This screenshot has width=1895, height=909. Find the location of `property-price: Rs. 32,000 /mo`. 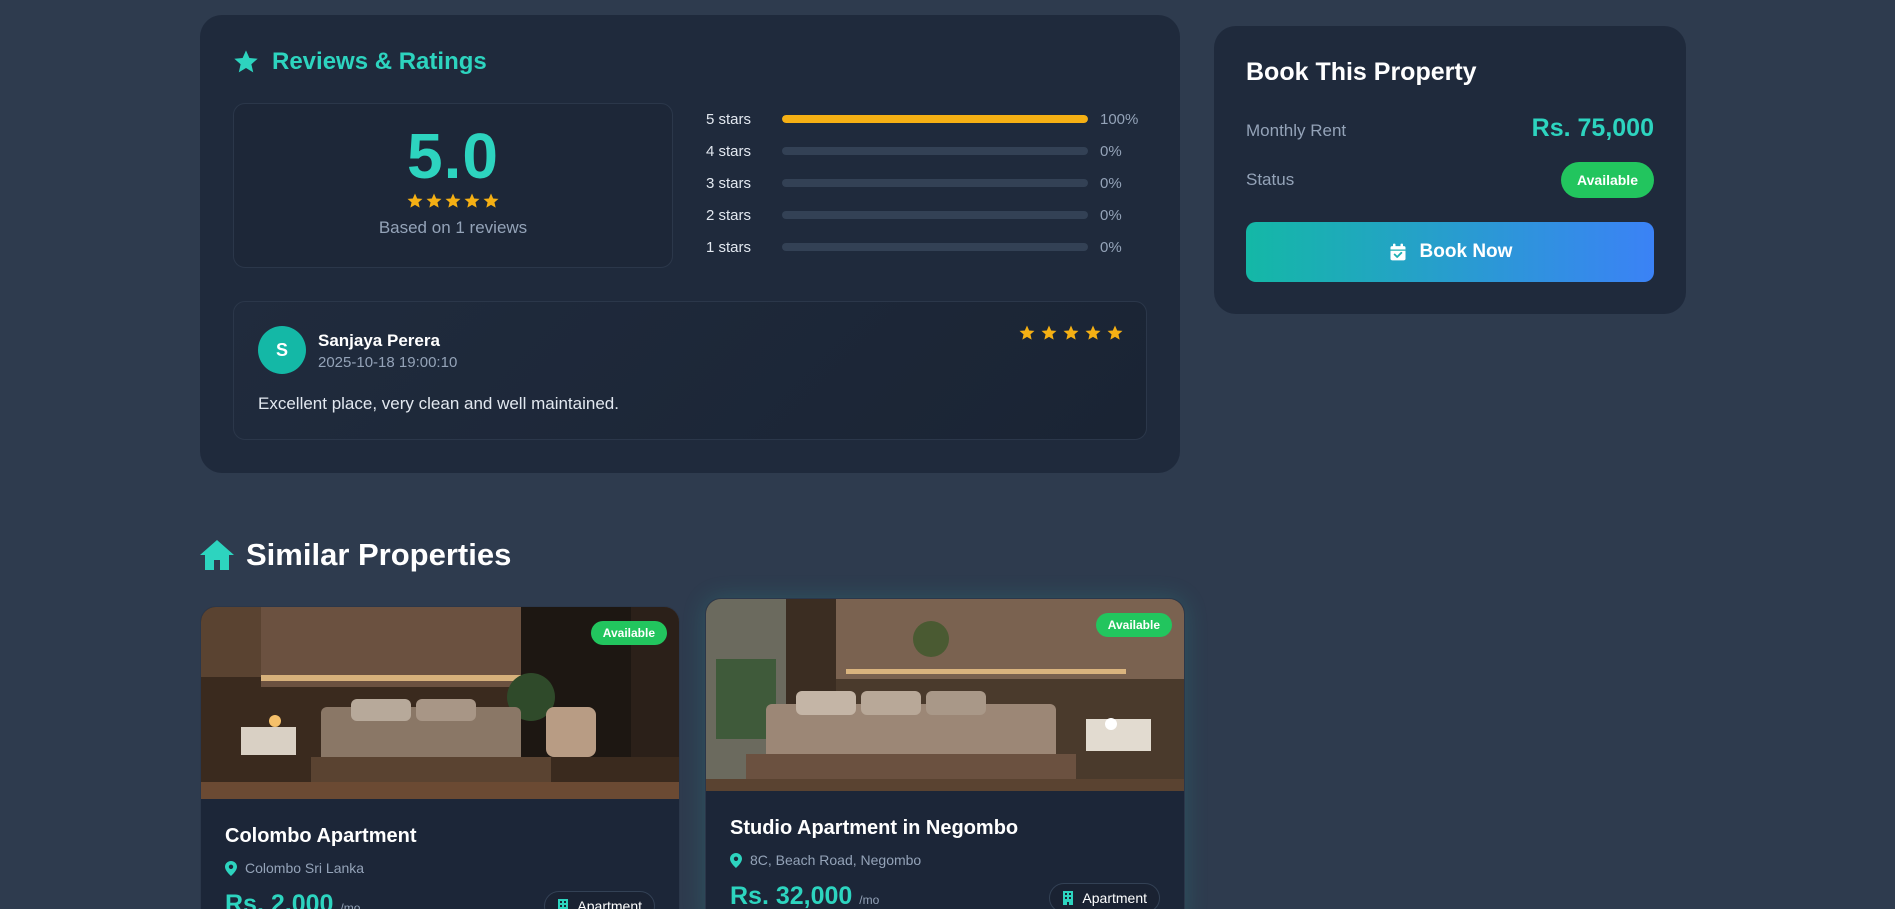

property-price: Rs. 32,000 /mo is located at coordinates (804, 895).